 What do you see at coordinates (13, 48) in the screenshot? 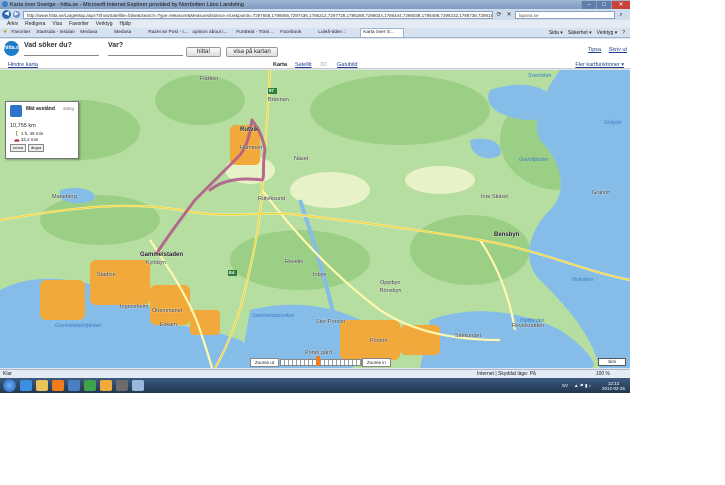
I see `hitta-logo: hitta.se` at bounding box center [13, 48].